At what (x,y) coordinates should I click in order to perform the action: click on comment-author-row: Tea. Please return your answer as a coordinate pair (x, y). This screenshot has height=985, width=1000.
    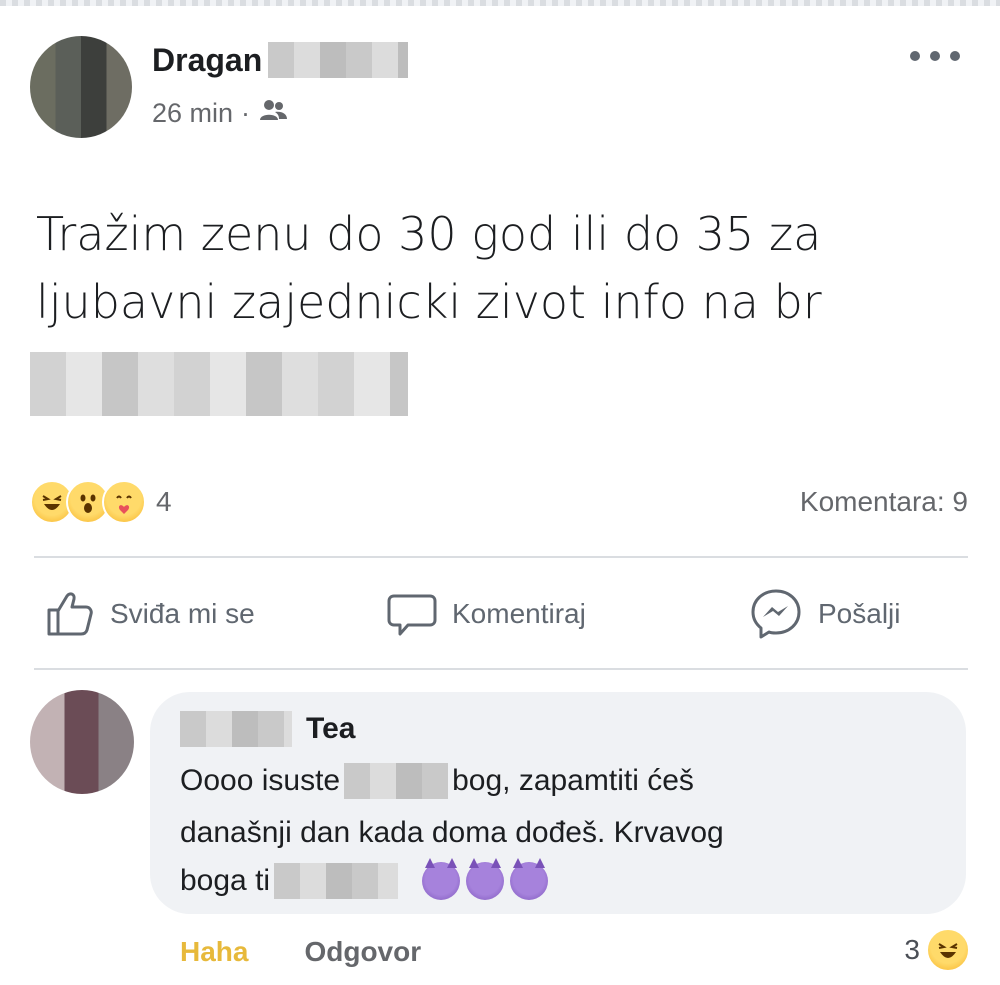
    Looking at the image, I should click on (267, 729).